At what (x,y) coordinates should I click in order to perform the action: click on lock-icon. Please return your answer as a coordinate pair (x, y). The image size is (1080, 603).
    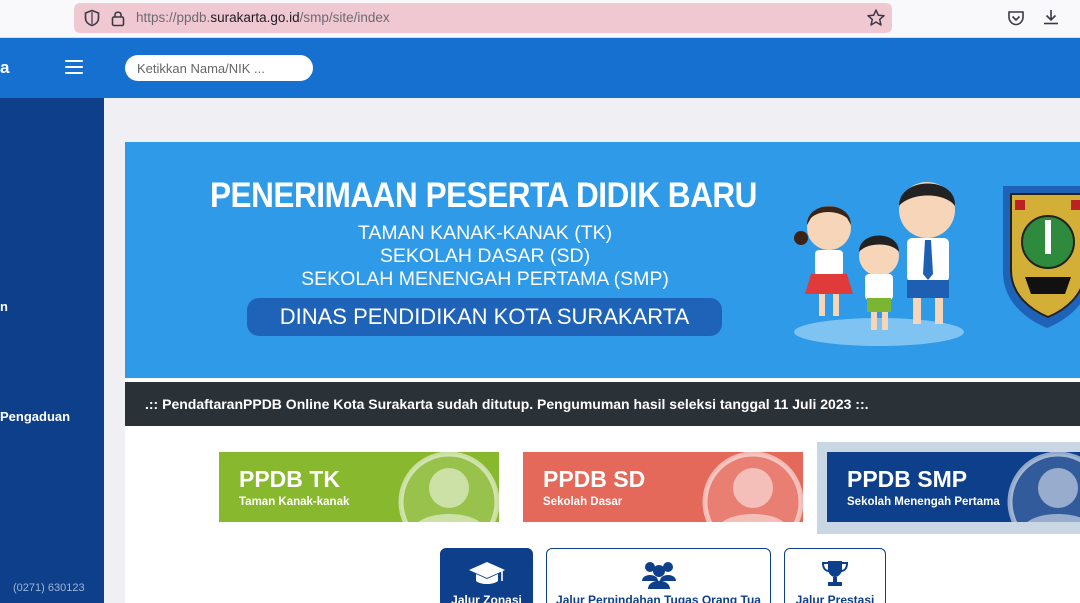
    Looking at the image, I should click on (118, 18).